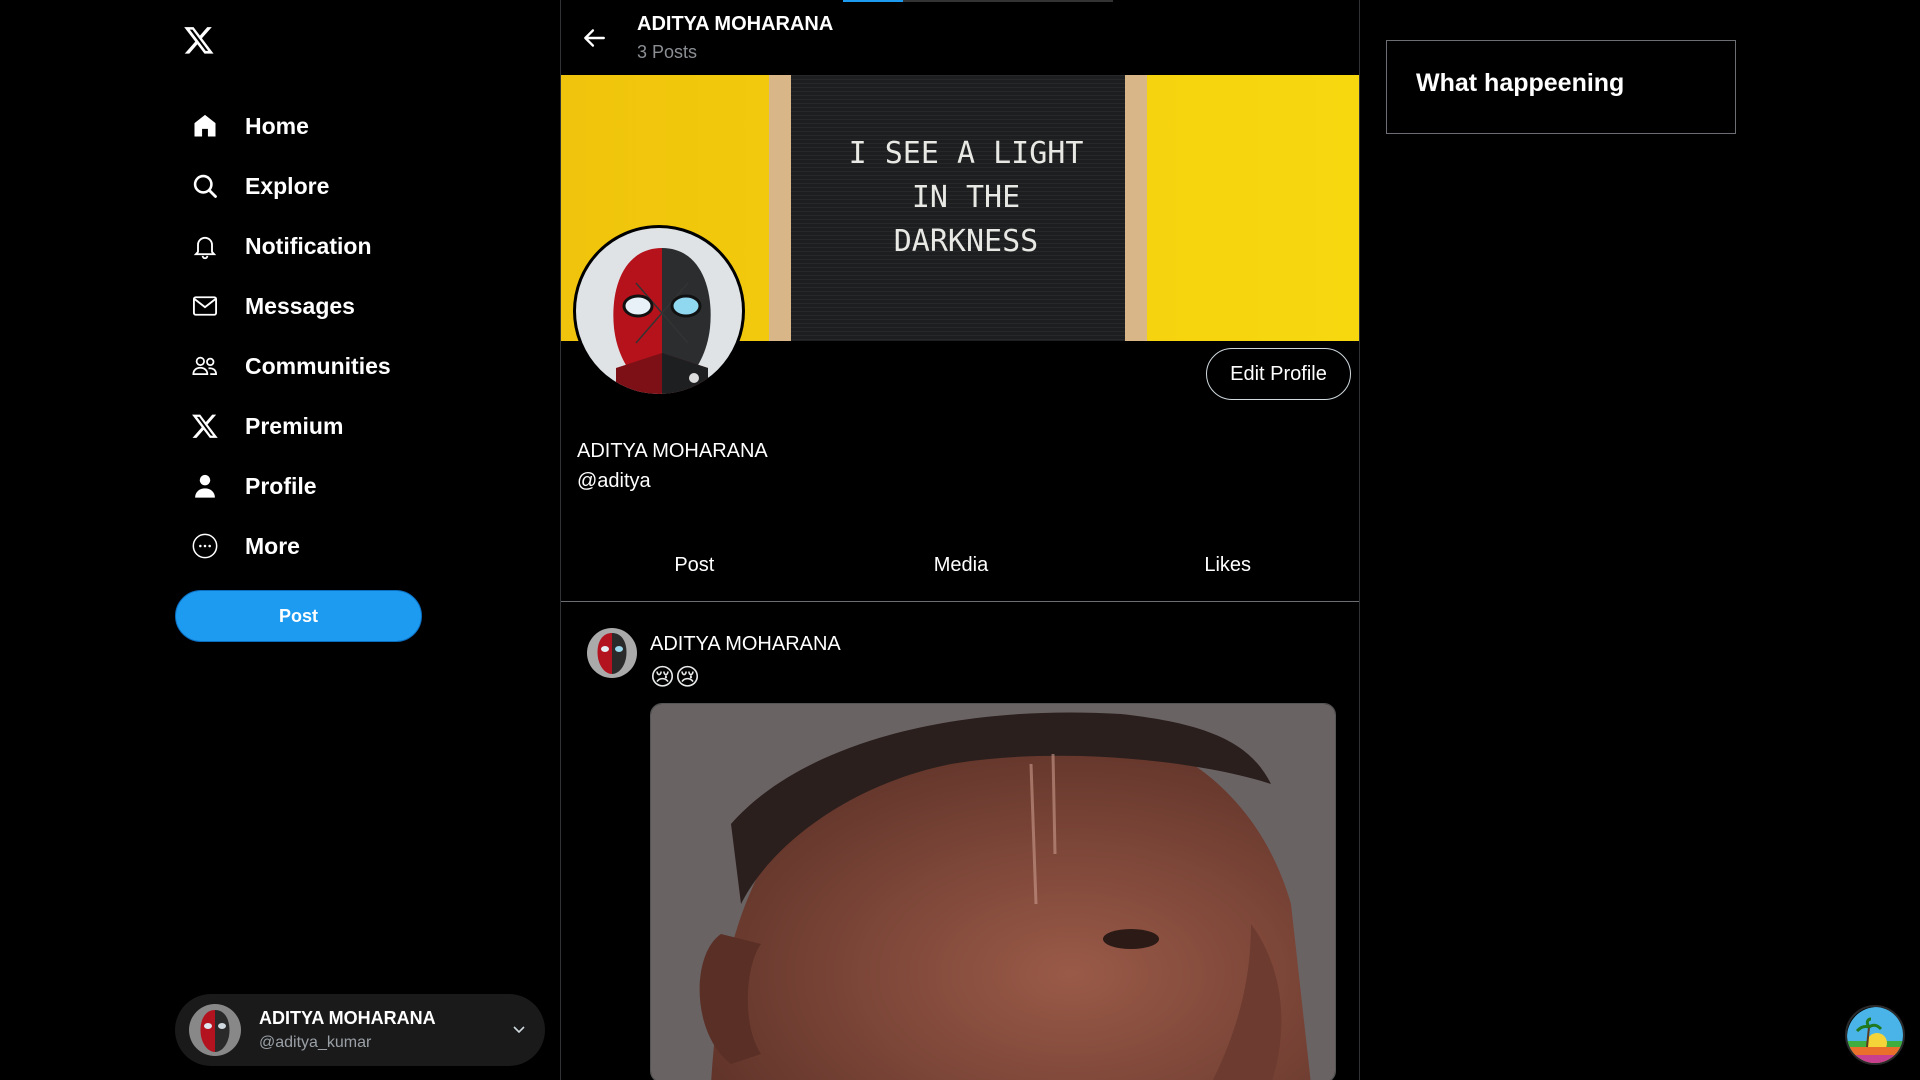  What do you see at coordinates (745, 644) in the screenshot?
I see `post-author: ADITYA MOHARANA` at bounding box center [745, 644].